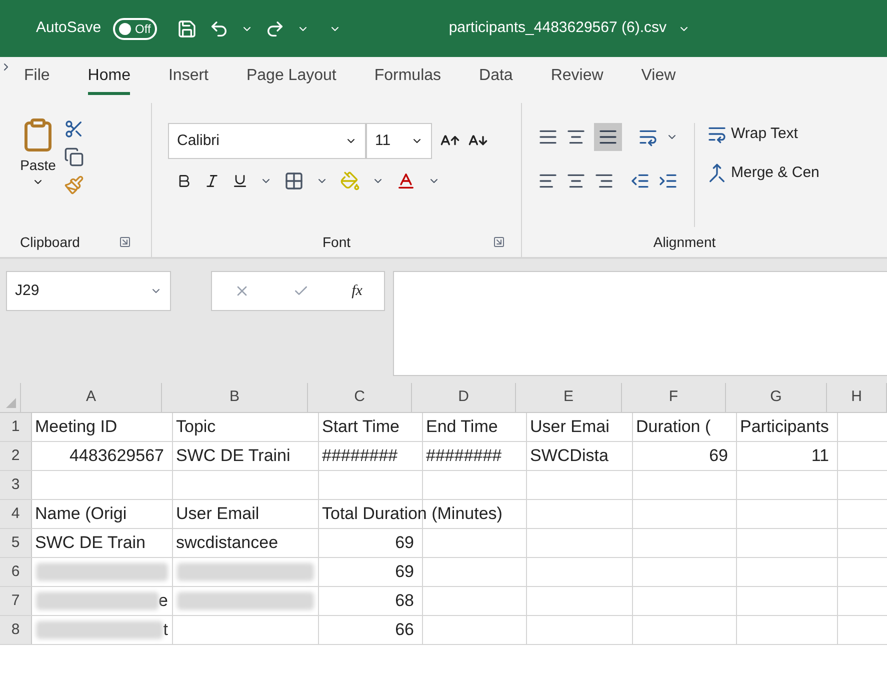  What do you see at coordinates (50, 242) in the screenshot?
I see `group-label: Clipboard` at bounding box center [50, 242].